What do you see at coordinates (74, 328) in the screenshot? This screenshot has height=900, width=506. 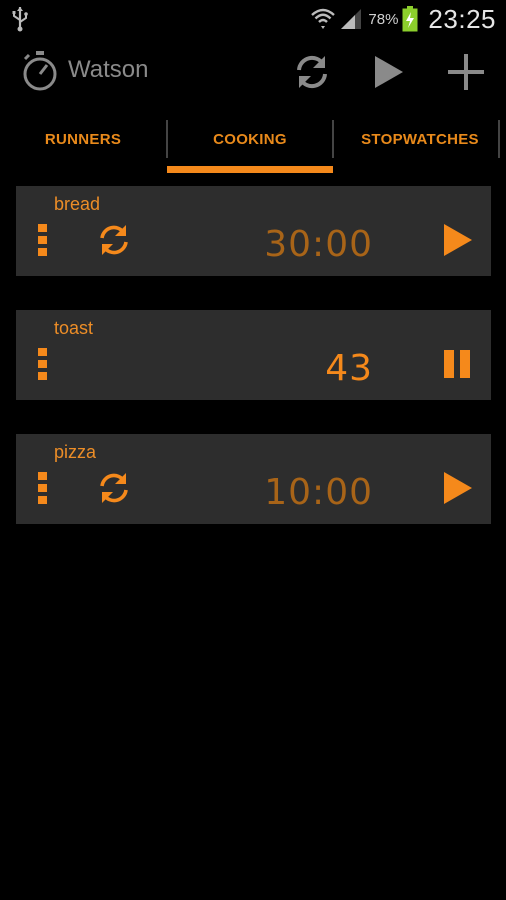 I see `timer-name: toast` at bounding box center [74, 328].